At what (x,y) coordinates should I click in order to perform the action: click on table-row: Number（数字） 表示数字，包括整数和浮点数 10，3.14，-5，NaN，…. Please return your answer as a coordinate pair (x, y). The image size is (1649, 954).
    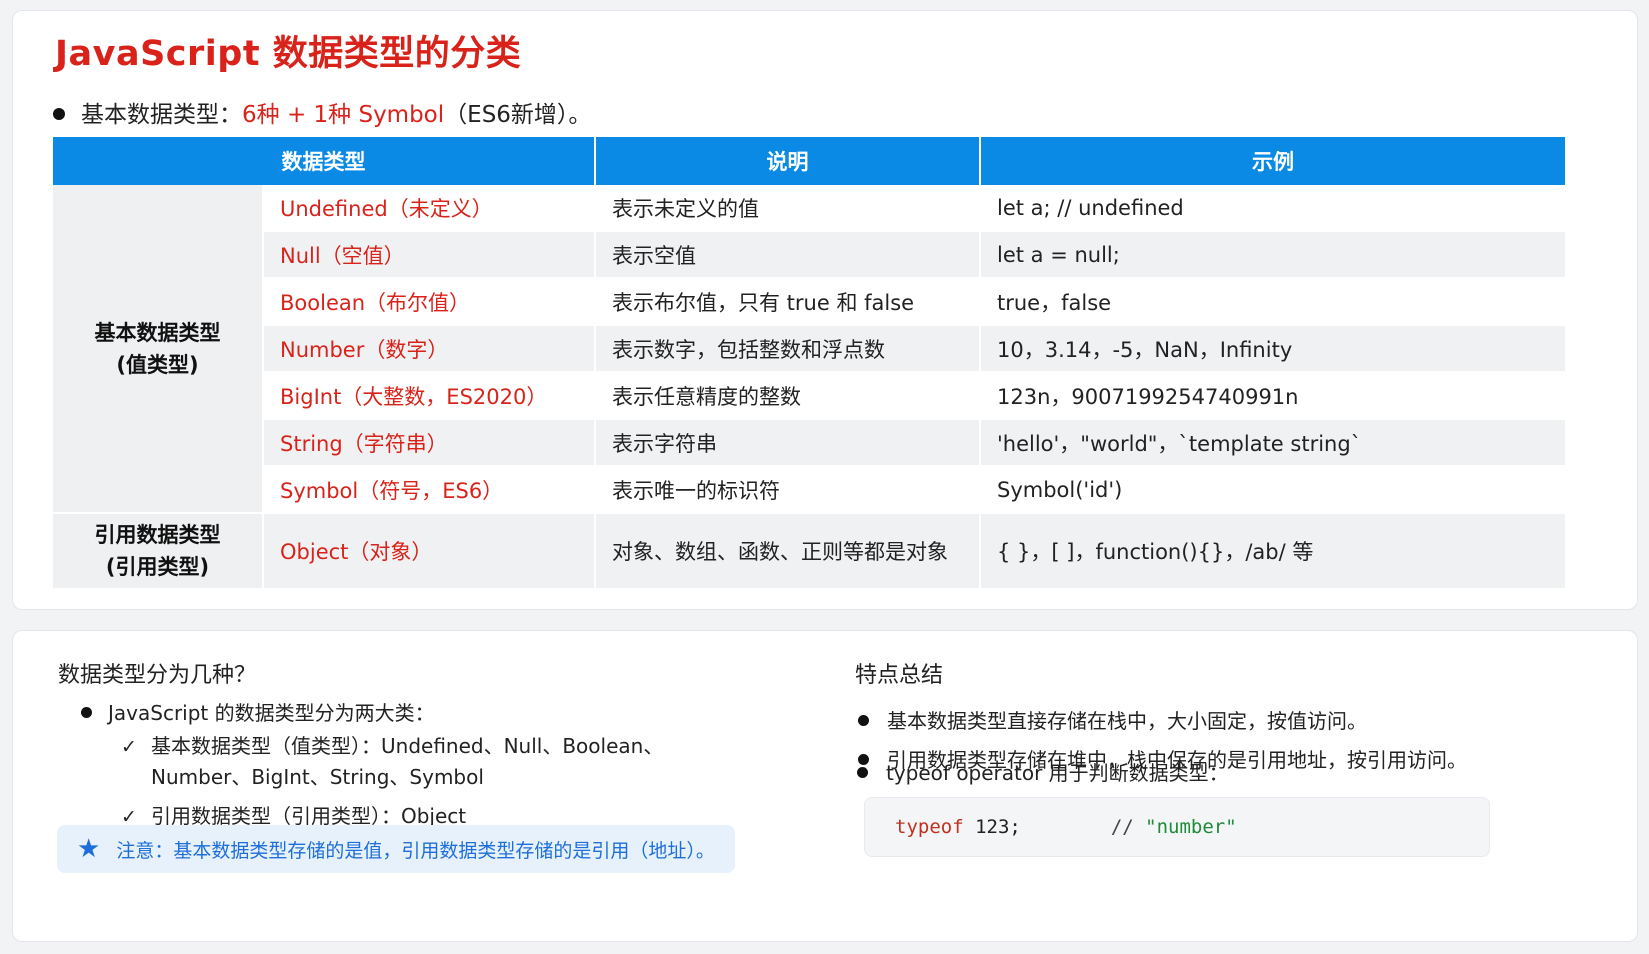
    Looking at the image, I should click on (809, 349).